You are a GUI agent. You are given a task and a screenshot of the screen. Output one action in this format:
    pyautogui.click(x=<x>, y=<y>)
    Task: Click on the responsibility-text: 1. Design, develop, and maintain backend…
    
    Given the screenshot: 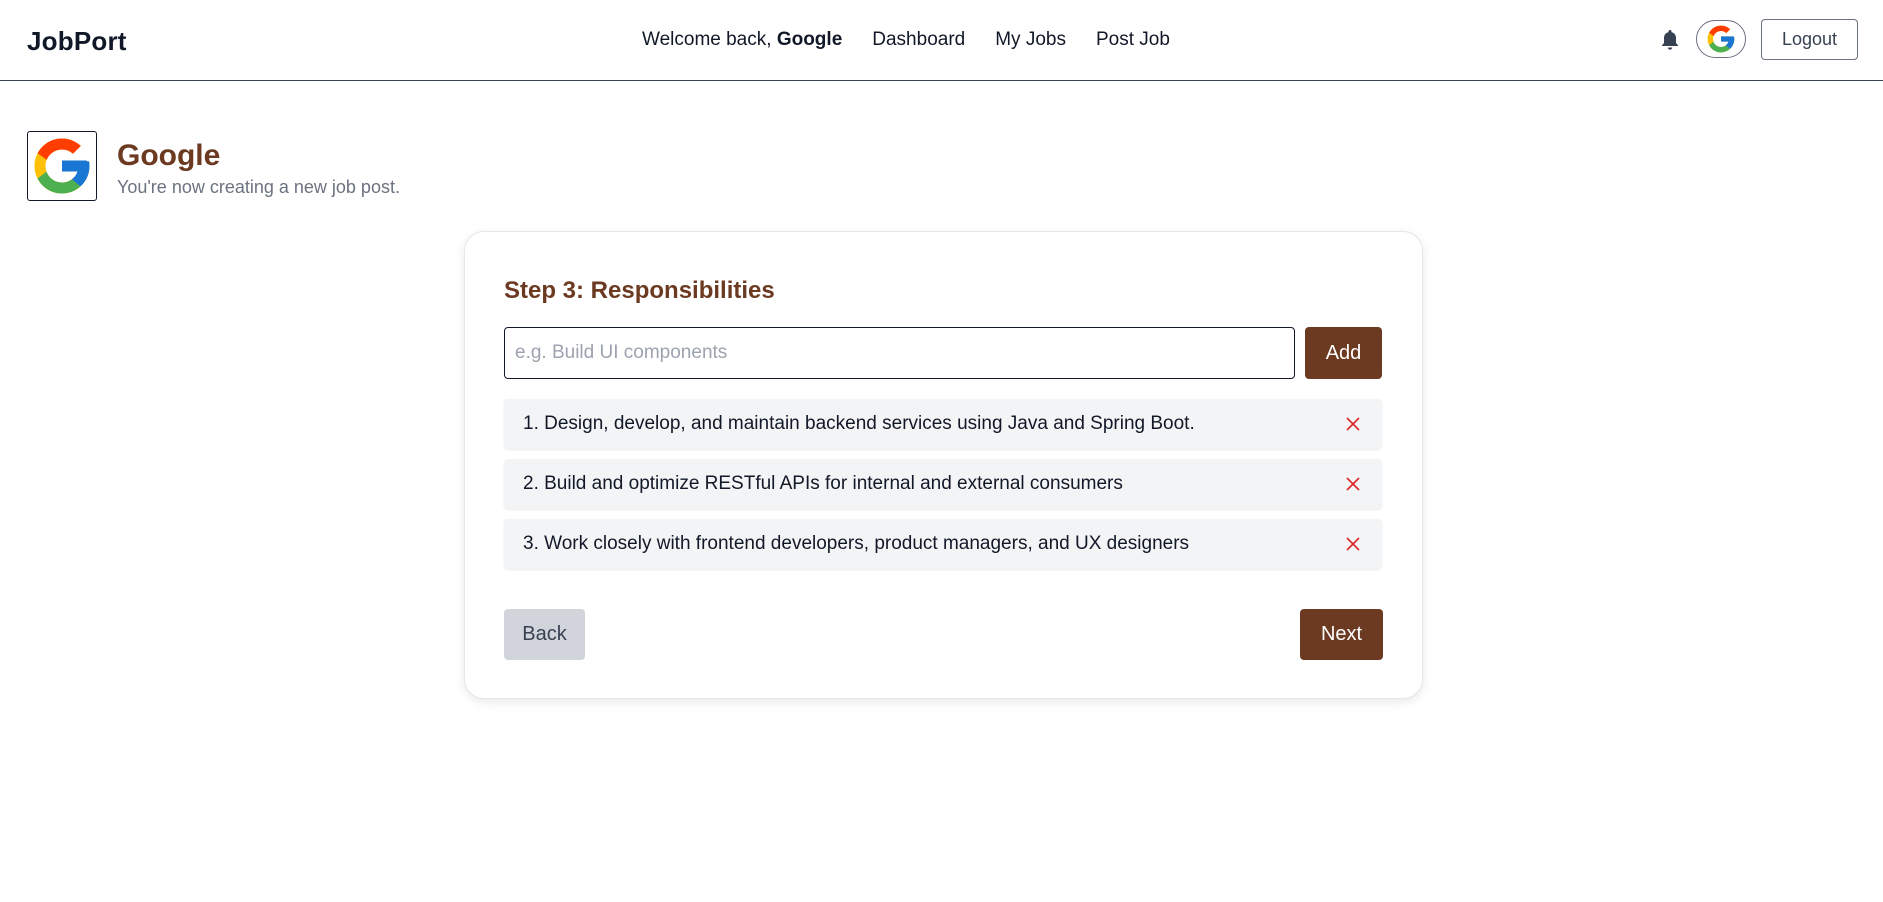 What is the action you would take?
    pyautogui.click(x=859, y=423)
    